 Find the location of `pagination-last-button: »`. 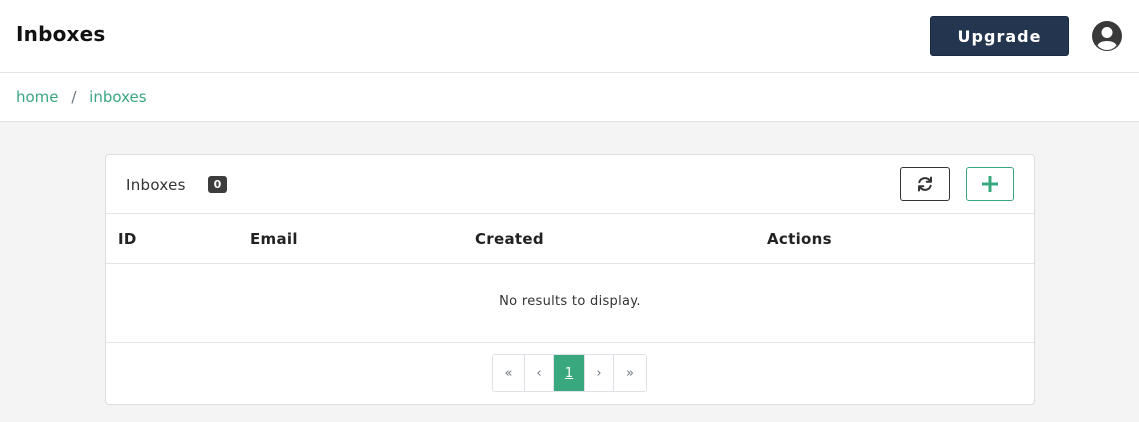

pagination-last-button: » is located at coordinates (630, 373).